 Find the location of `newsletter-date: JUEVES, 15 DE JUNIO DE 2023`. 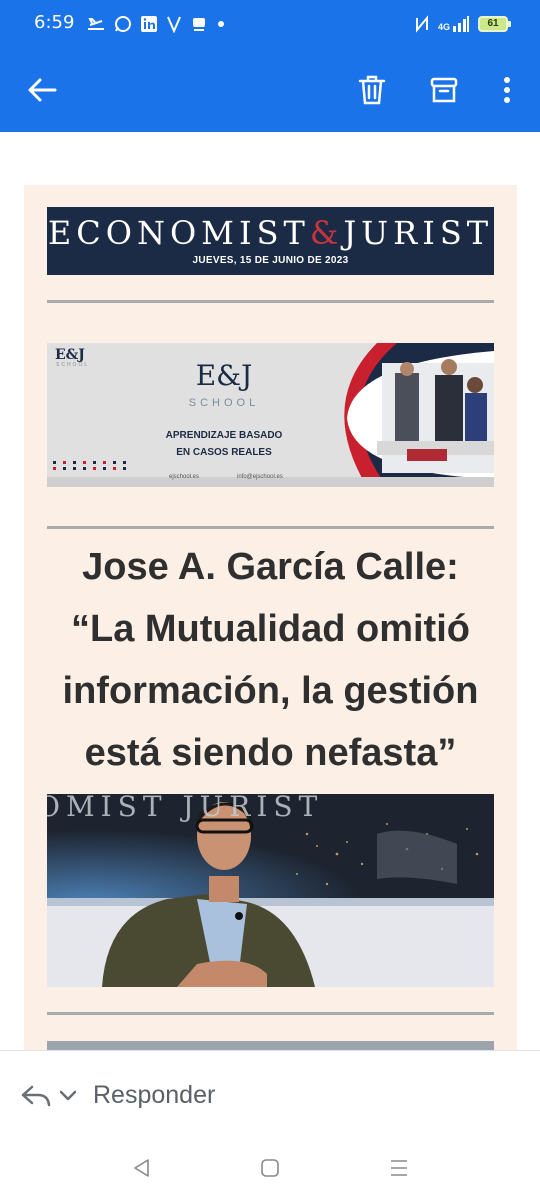

newsletter-date: JUEVES, 15 DE JUNIO DE 2023 is located at coordinates (270, 260).